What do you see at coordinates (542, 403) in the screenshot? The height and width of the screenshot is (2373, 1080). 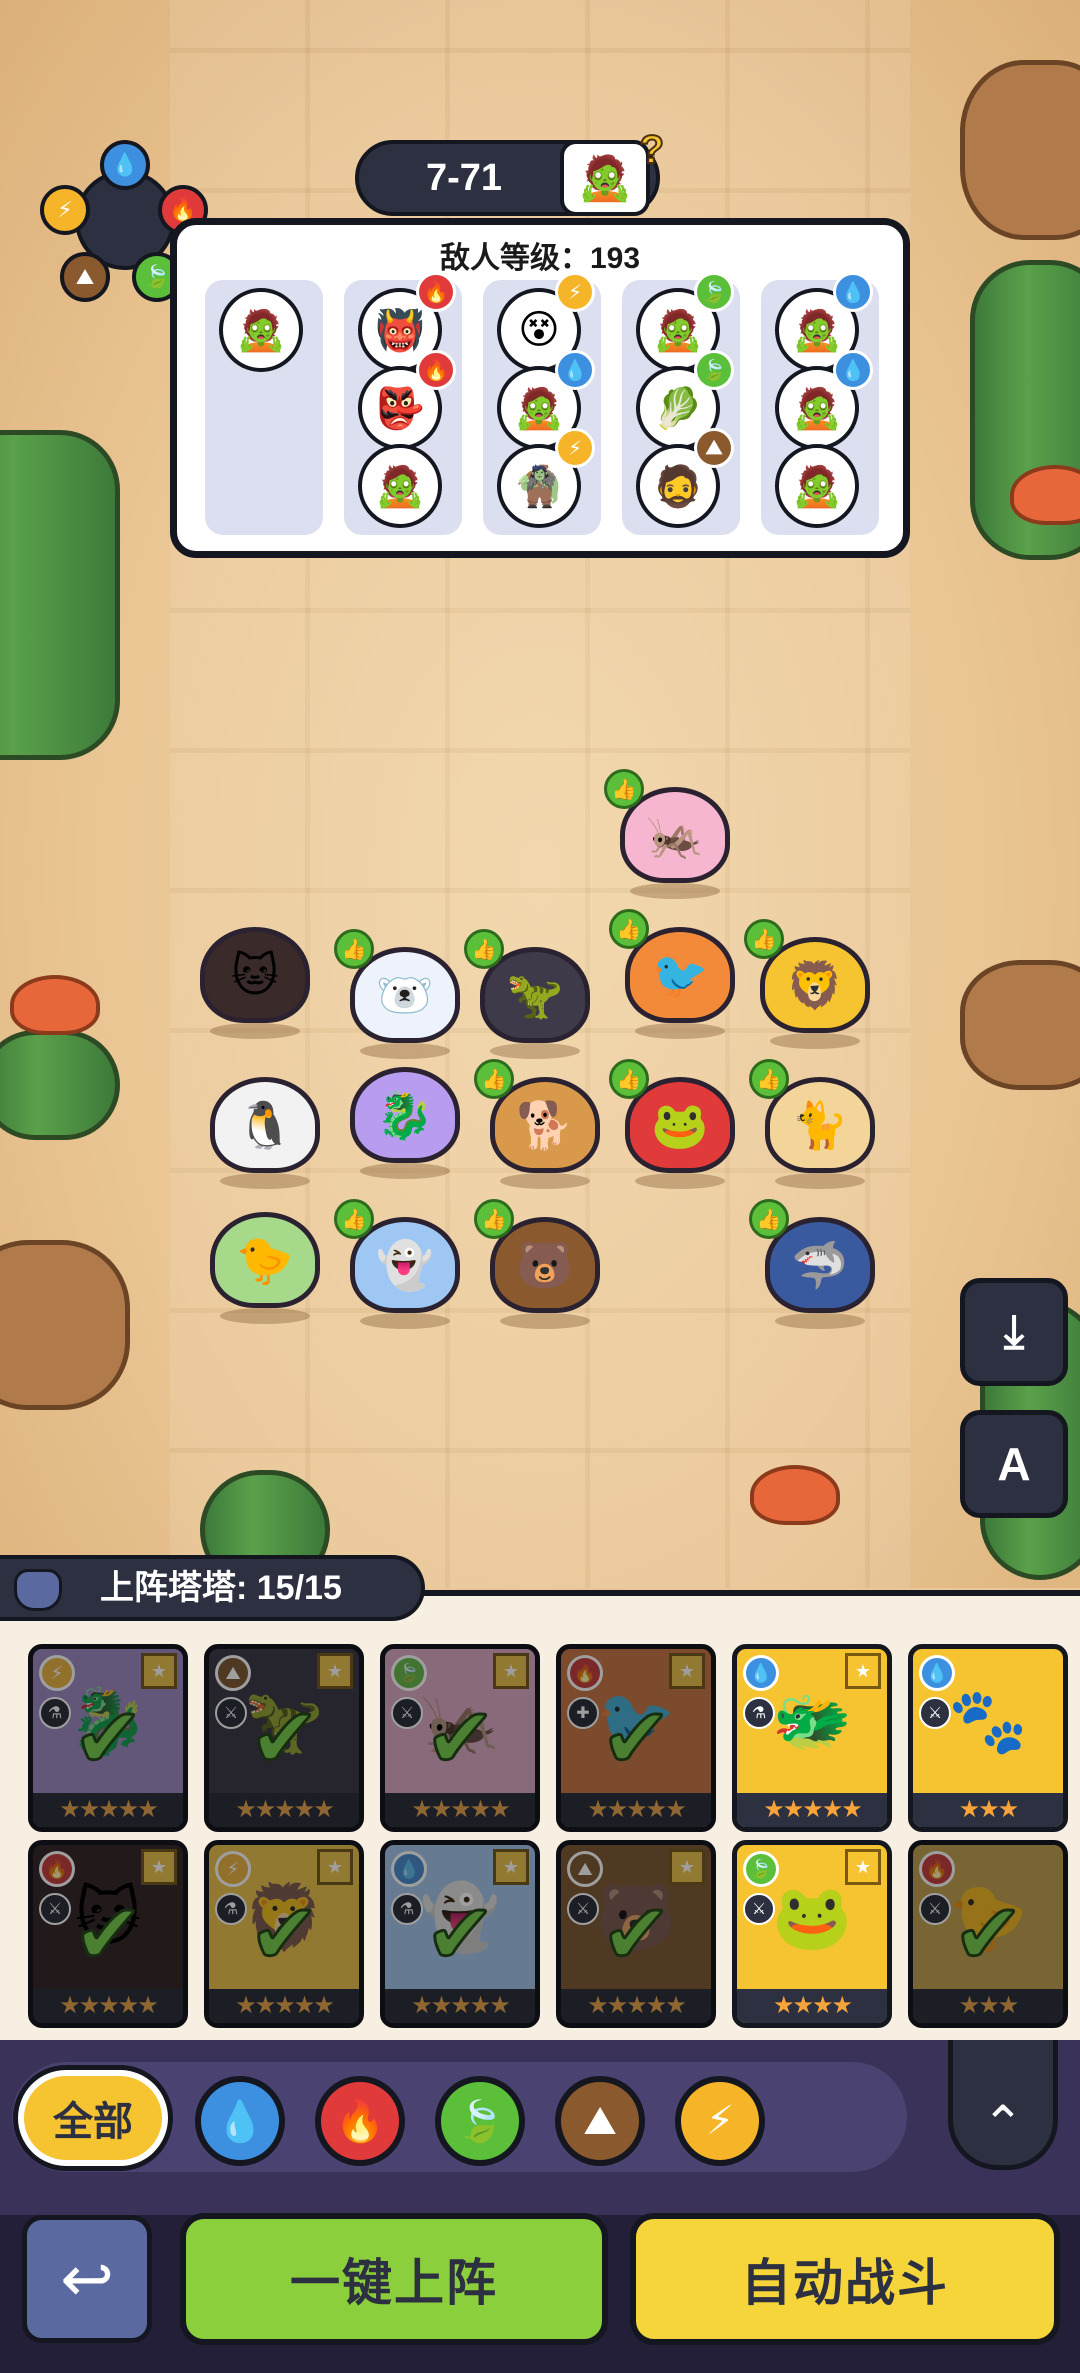 I see `enemy-wave-3: 😵 ⚡ 🧟 💧 🧌 ⚡` at bounding box center [542, 403].